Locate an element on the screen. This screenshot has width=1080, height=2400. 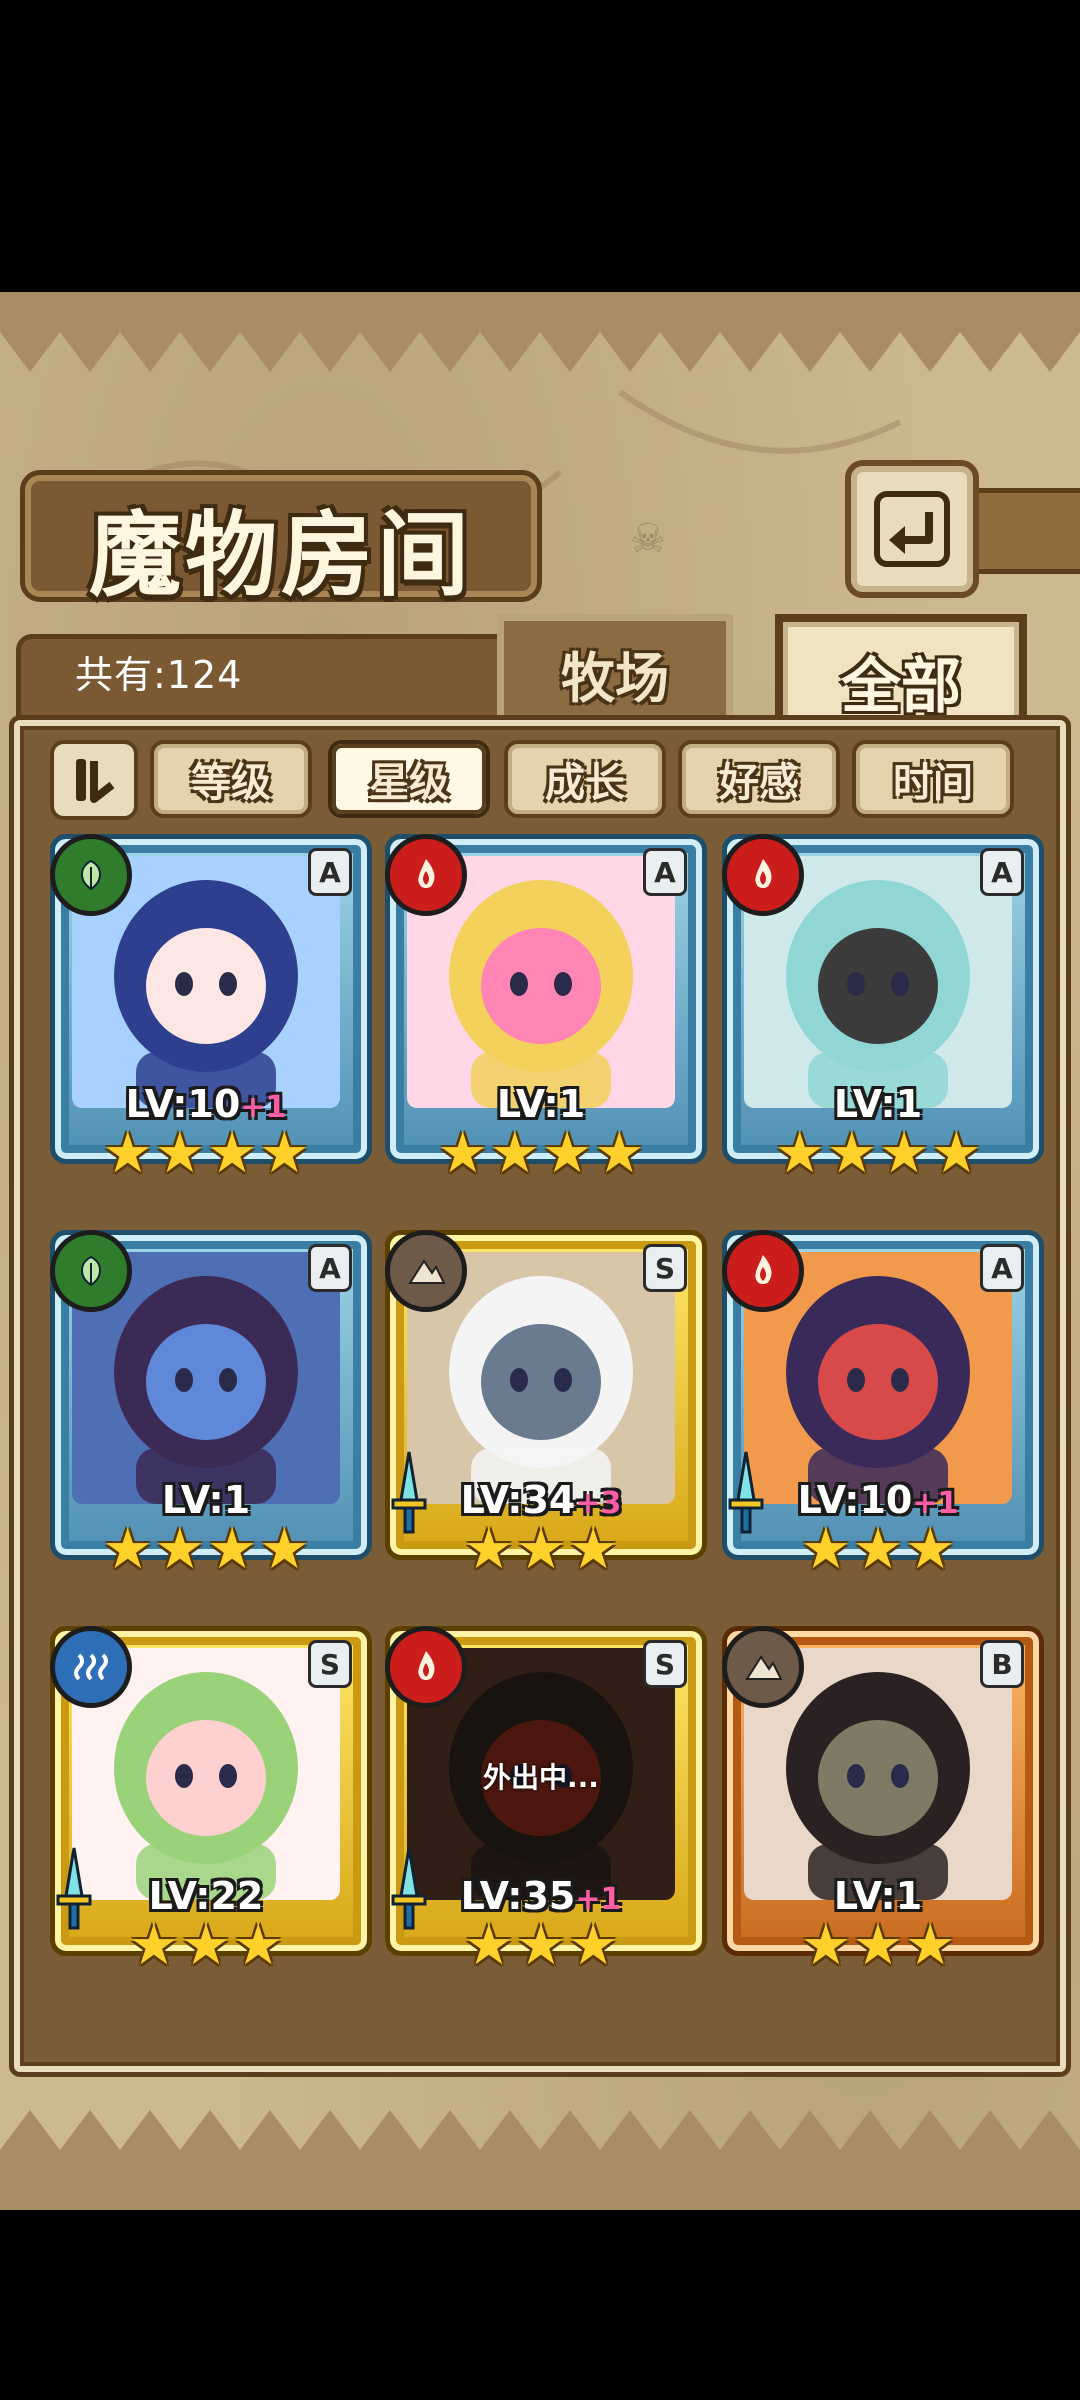
sort-level-button: 等级 is located at coordinates (231, 779).